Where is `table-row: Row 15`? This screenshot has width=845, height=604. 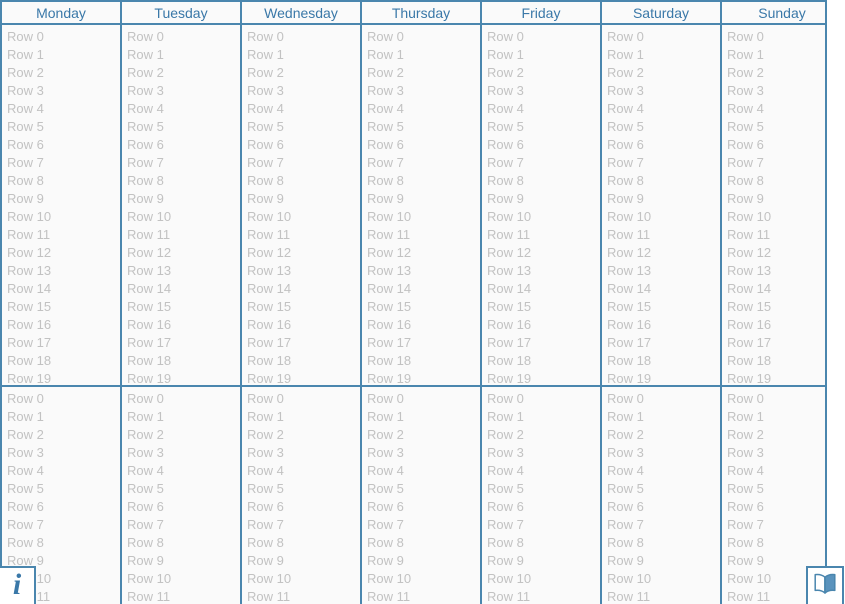
table-row: Row 15 is located at coordinates (29, 306).